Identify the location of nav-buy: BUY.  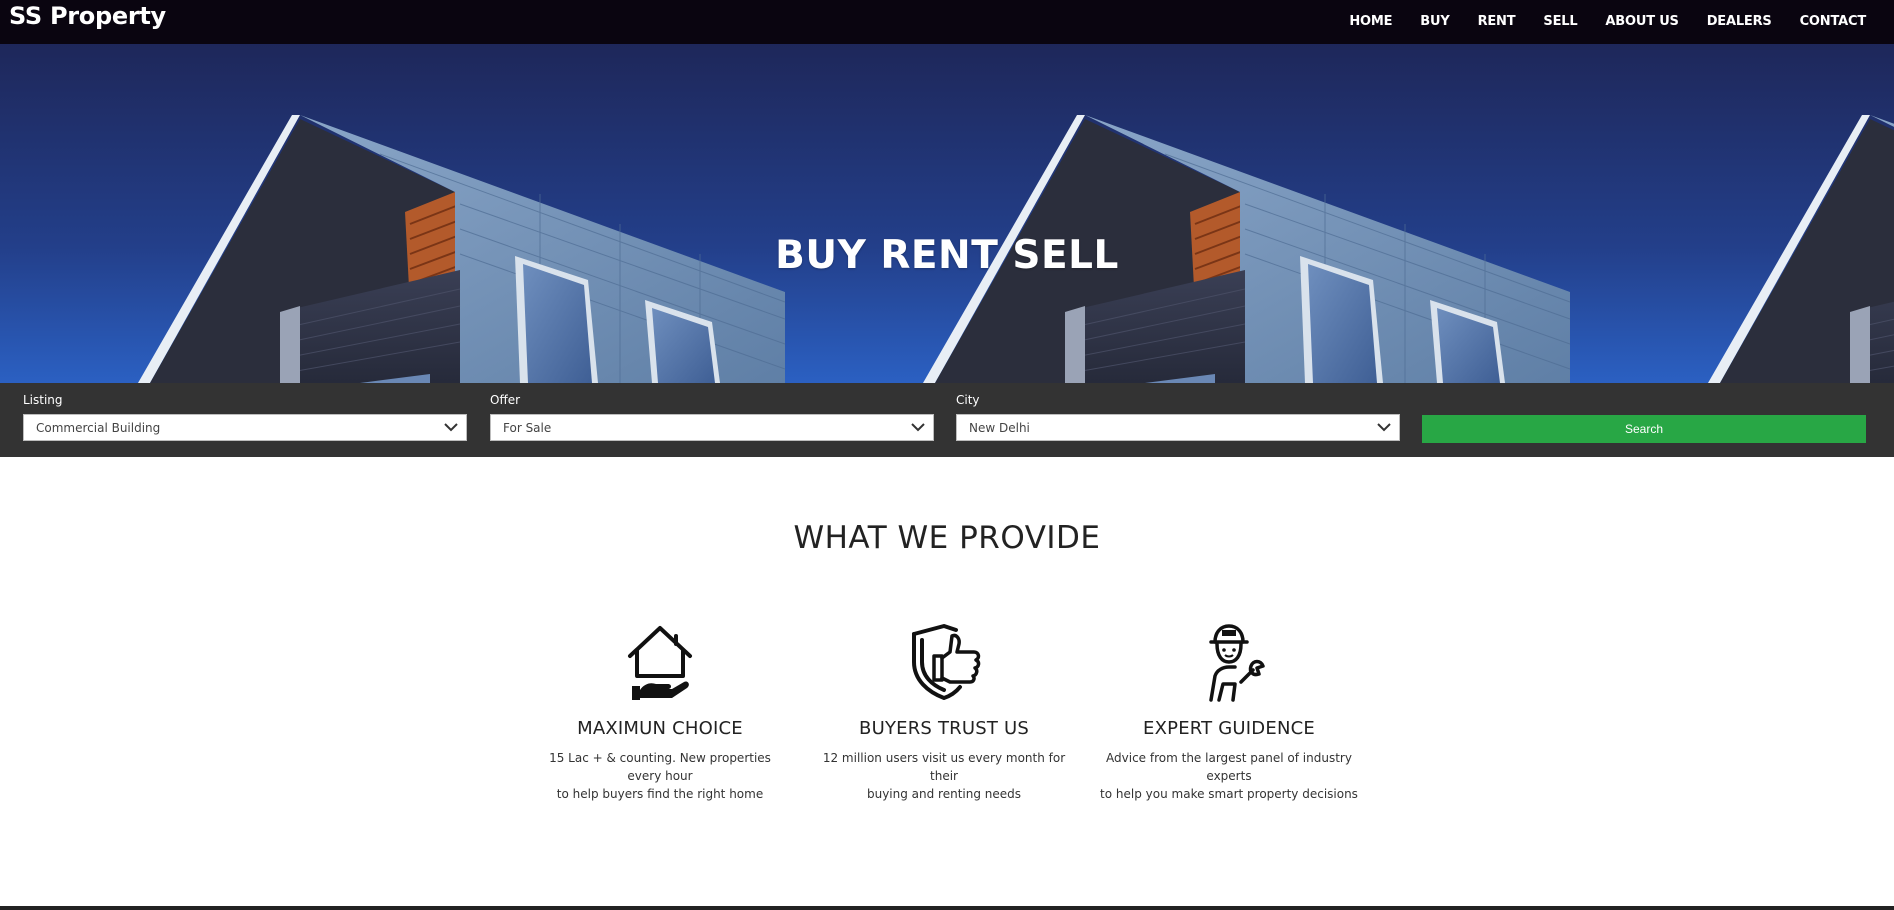
(1434, 21).